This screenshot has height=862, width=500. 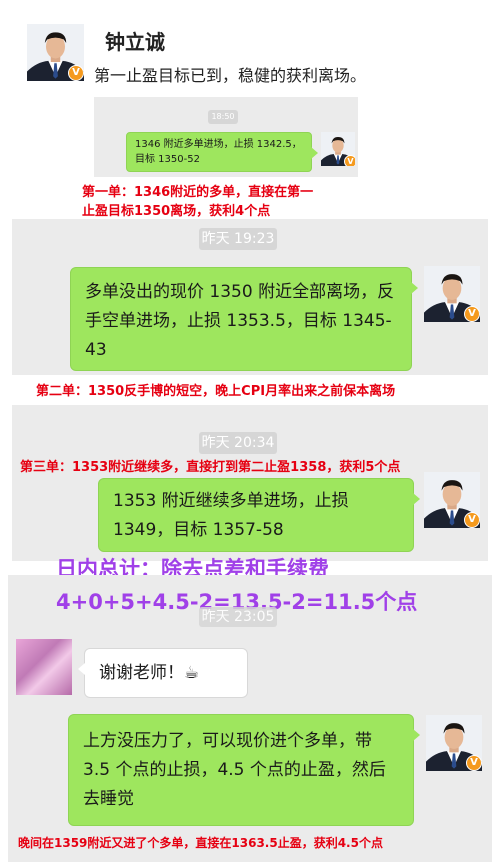 What do you see at coordinates (452, 294) in the screenshot?
I see `teacher-avatar-2: V` at bounding box center [452, 294].